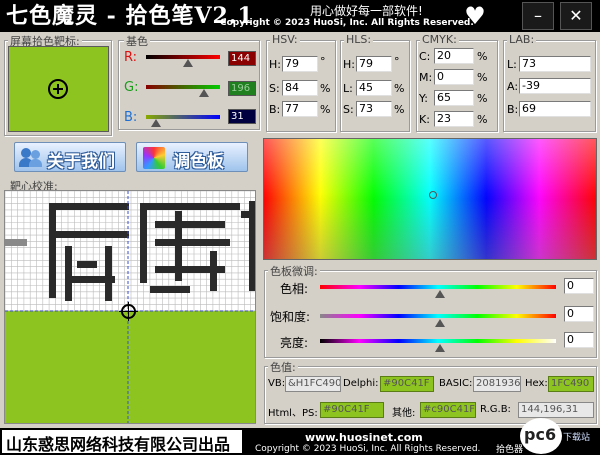 This screenshot has width=600, height=455. Describe the element at coordinates (579, 340) in the screenshot. I see `brightness-value: 0` at that location.